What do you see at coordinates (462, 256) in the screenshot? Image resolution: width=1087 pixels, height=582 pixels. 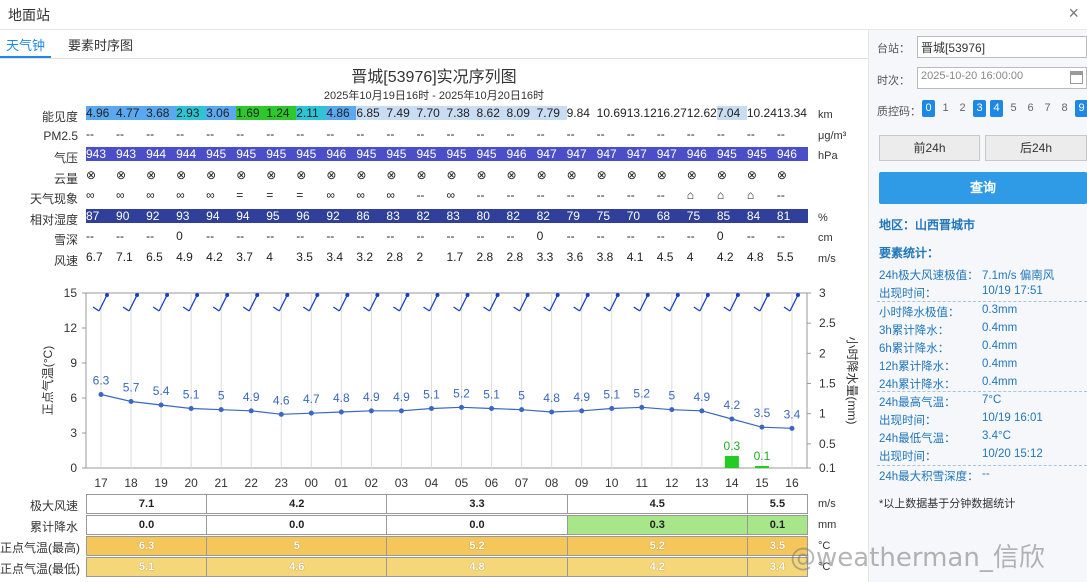 I see `table-cell: 1.7` at bounding box center [462, 256].